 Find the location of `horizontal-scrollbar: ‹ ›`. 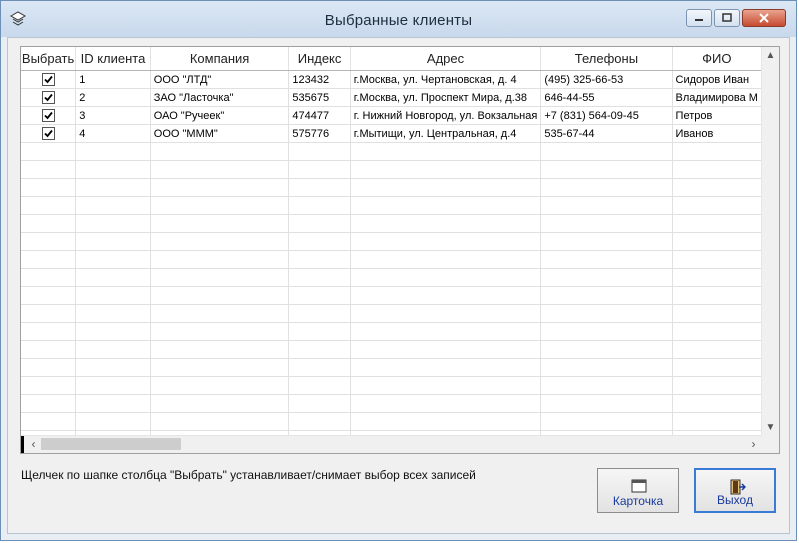

horizontal-scrollbar: ‹ › is located at coordinates (391, 444).